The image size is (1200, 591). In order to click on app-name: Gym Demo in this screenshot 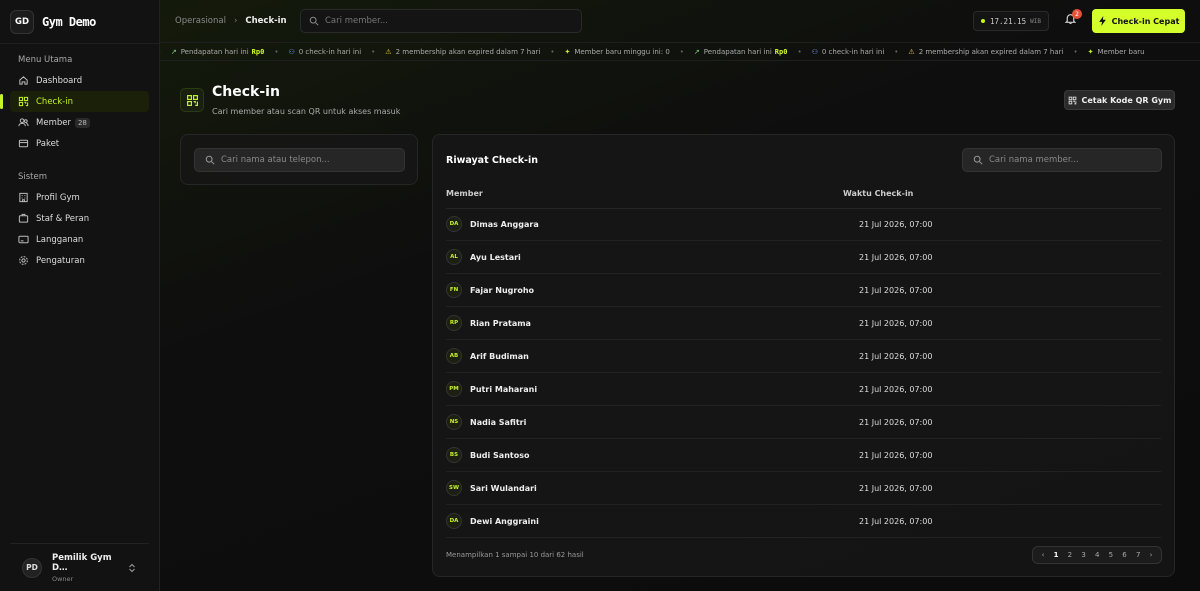, I will do `click(69, 21)`.